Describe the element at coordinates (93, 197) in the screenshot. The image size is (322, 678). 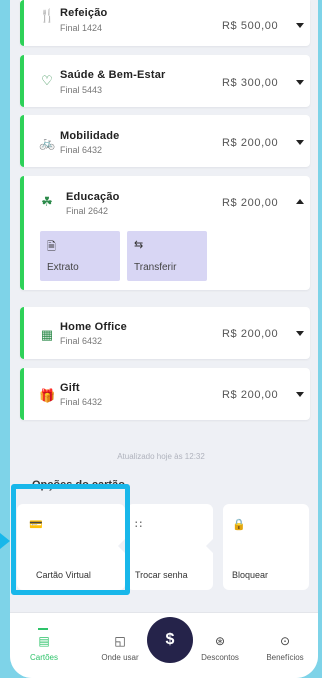
I see `card-title: Educação` at that location.